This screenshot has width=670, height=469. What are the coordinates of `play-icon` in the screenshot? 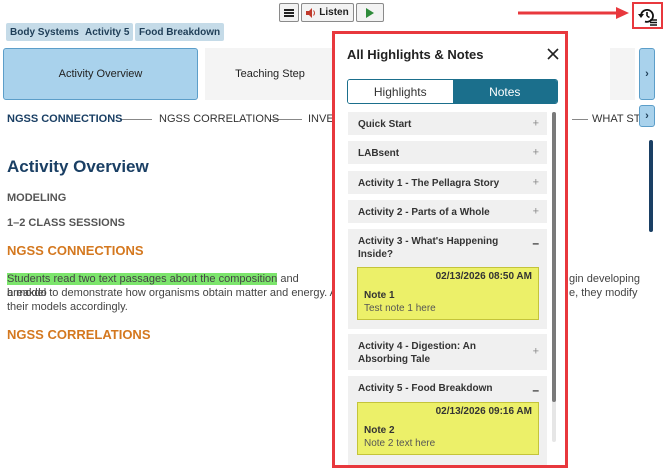 It's located at (370, 12).